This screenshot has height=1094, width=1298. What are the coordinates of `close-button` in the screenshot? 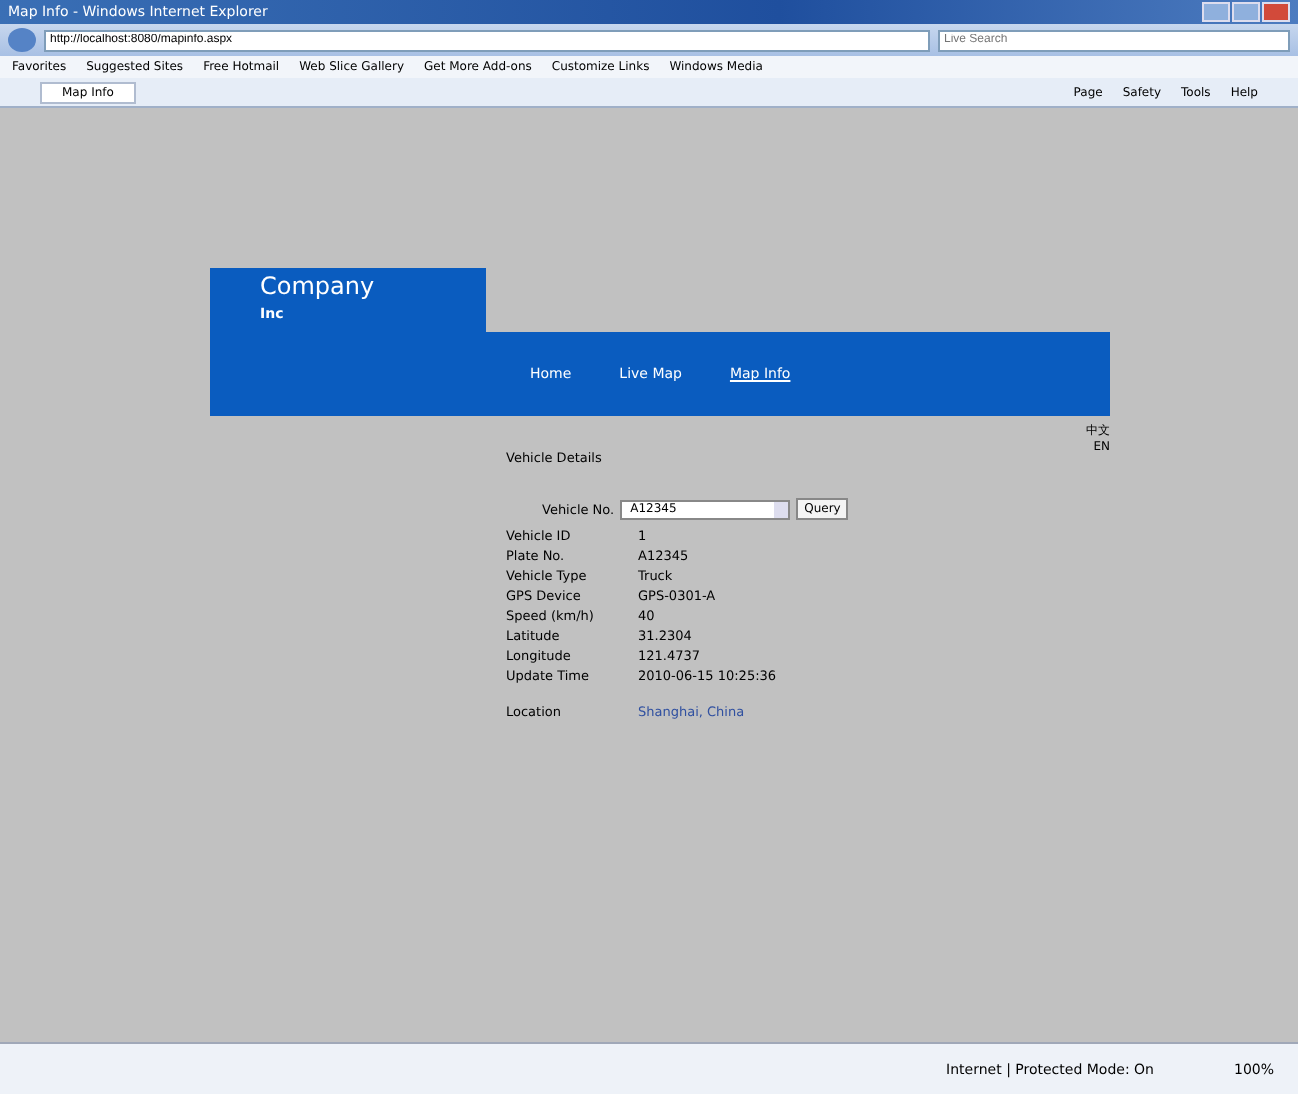 It's located at (1276, 12).